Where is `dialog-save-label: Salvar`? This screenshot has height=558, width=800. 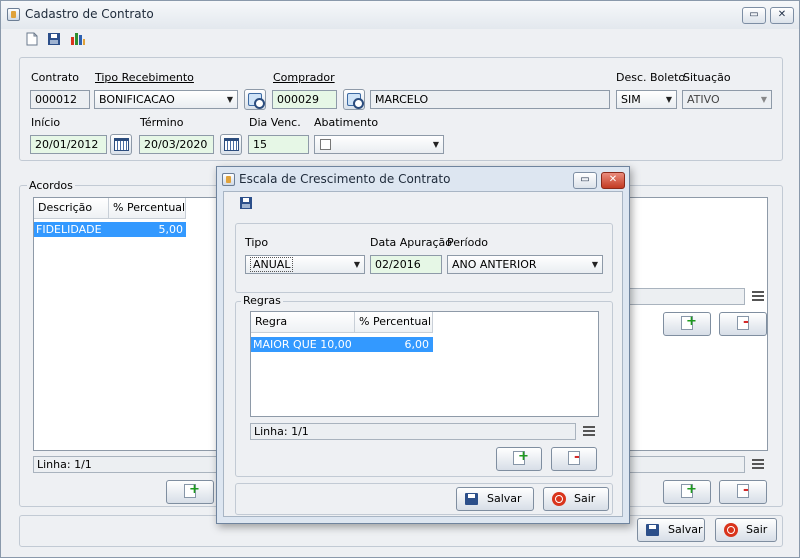 dialog-save-label: Salvar is located at coordinates (504, 498).